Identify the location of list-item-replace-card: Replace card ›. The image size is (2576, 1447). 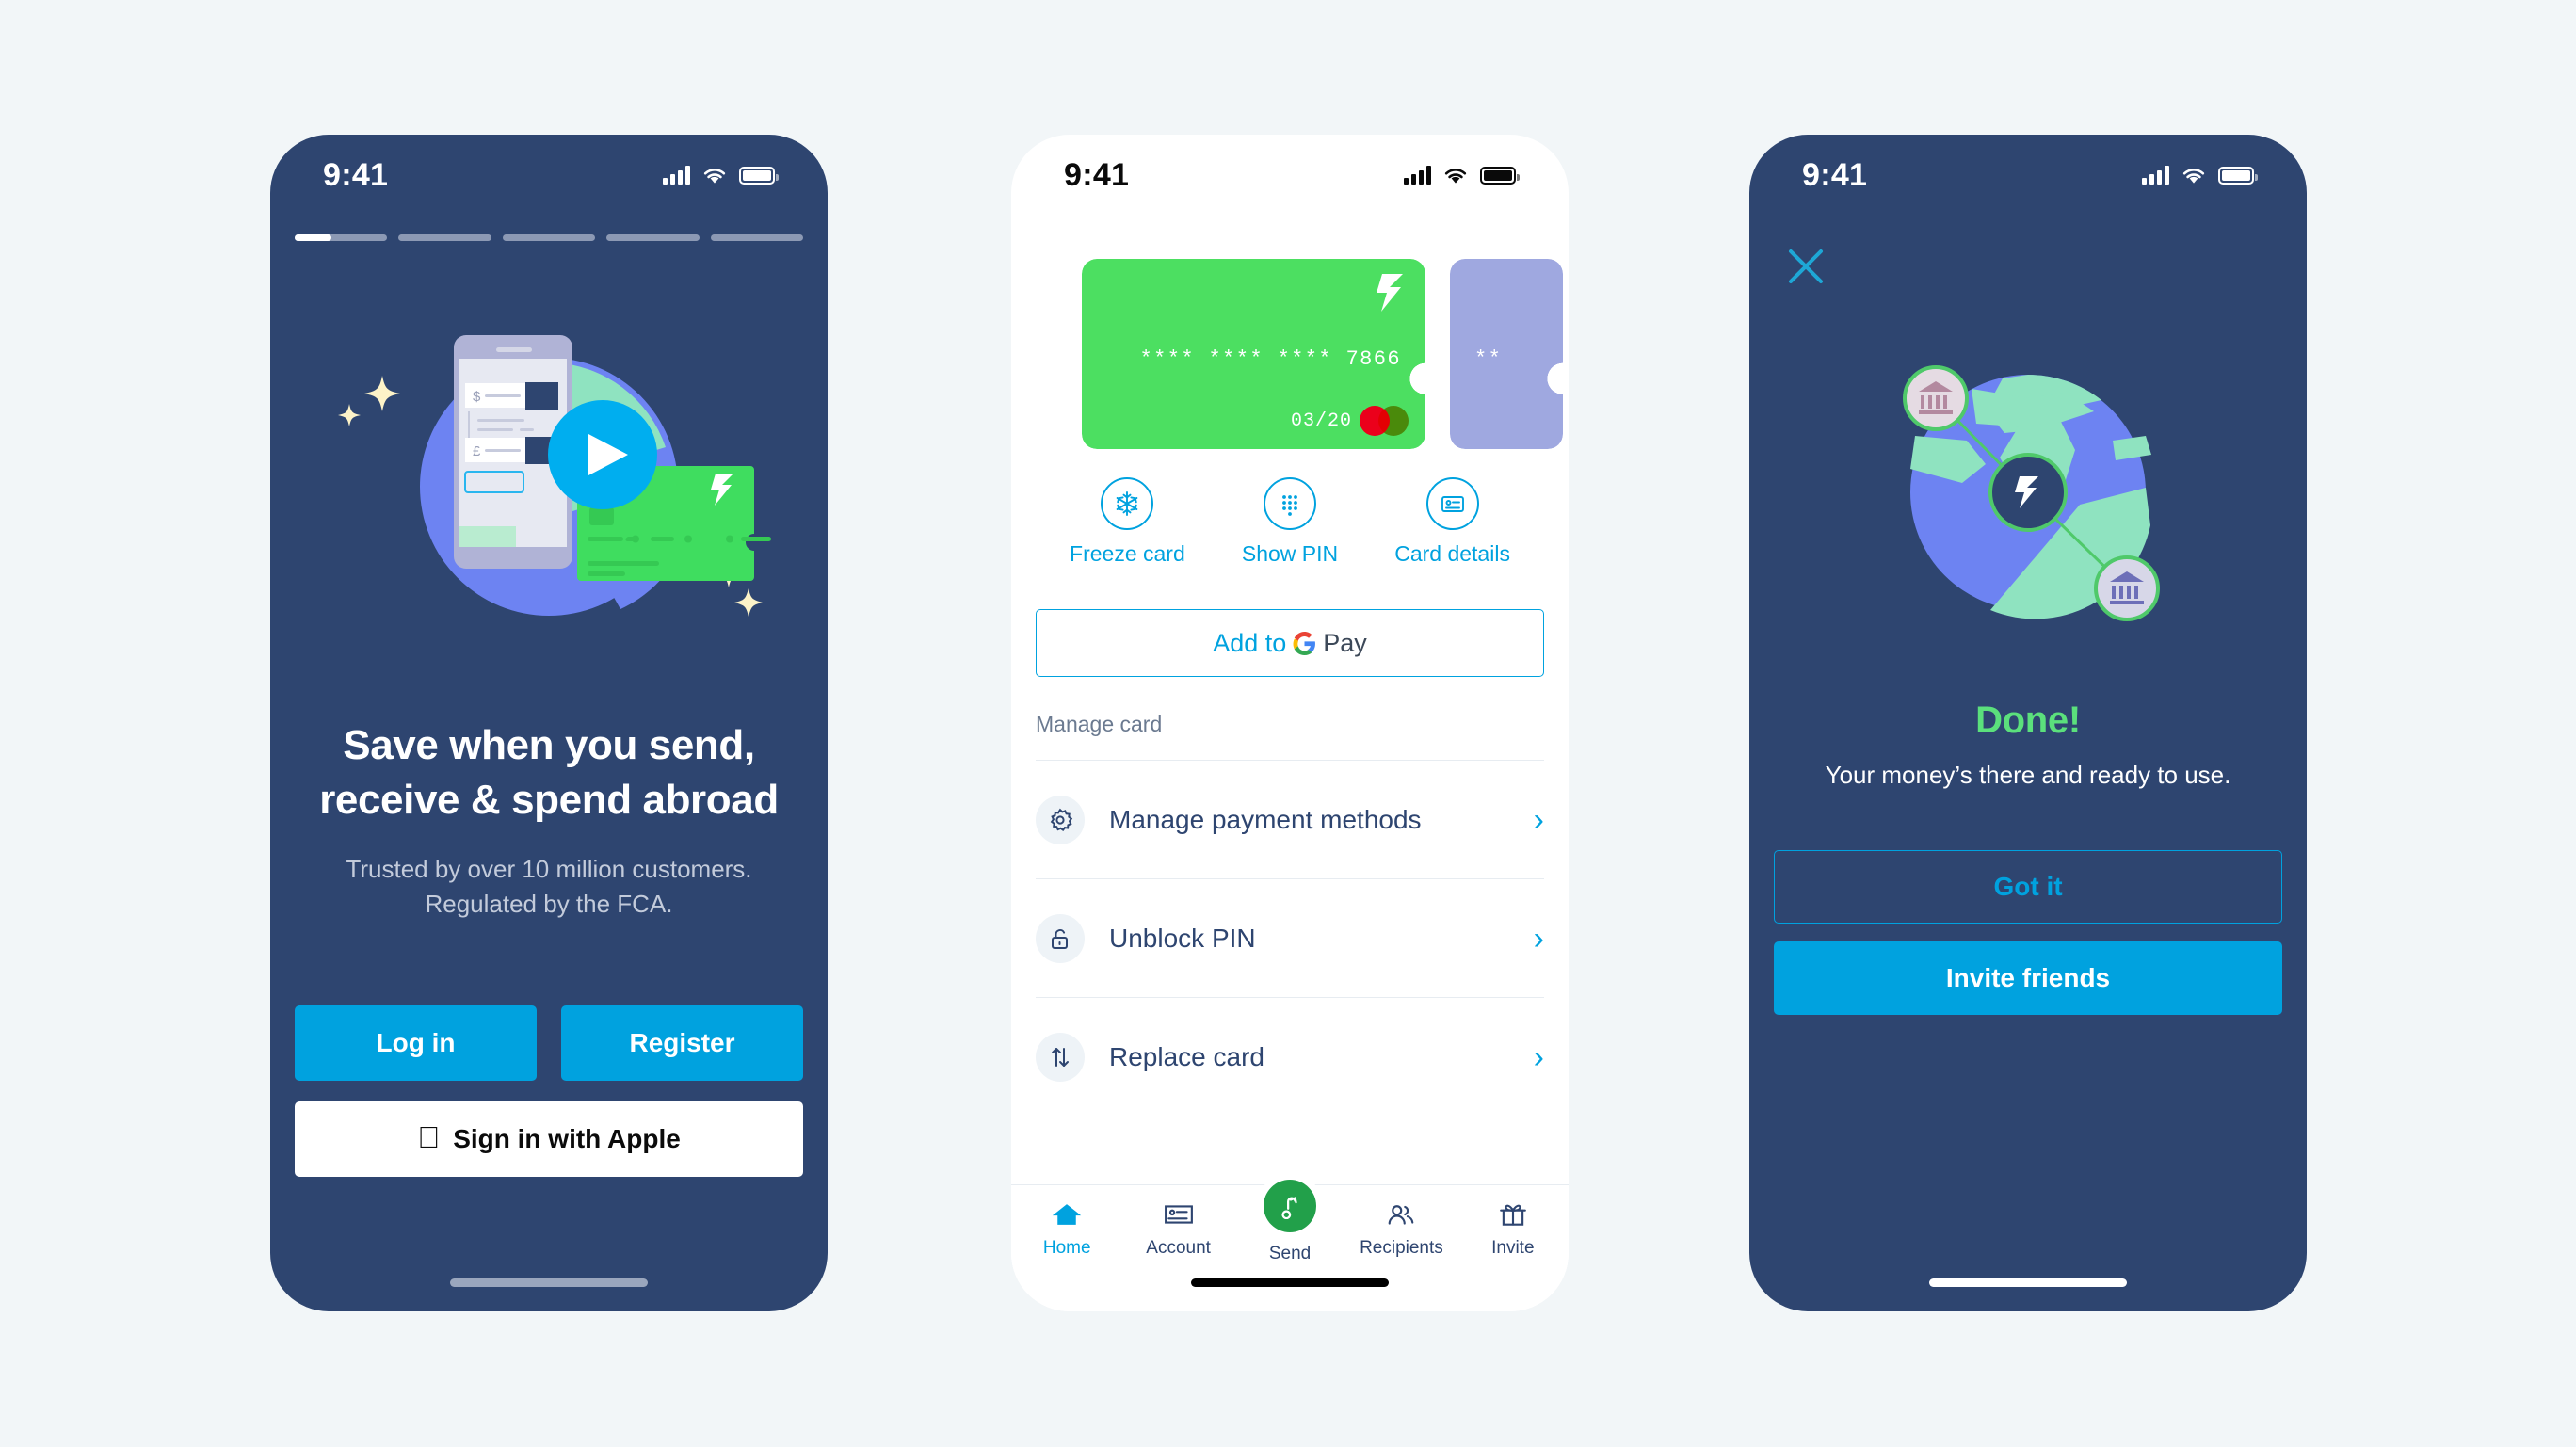
(1290, 1056).